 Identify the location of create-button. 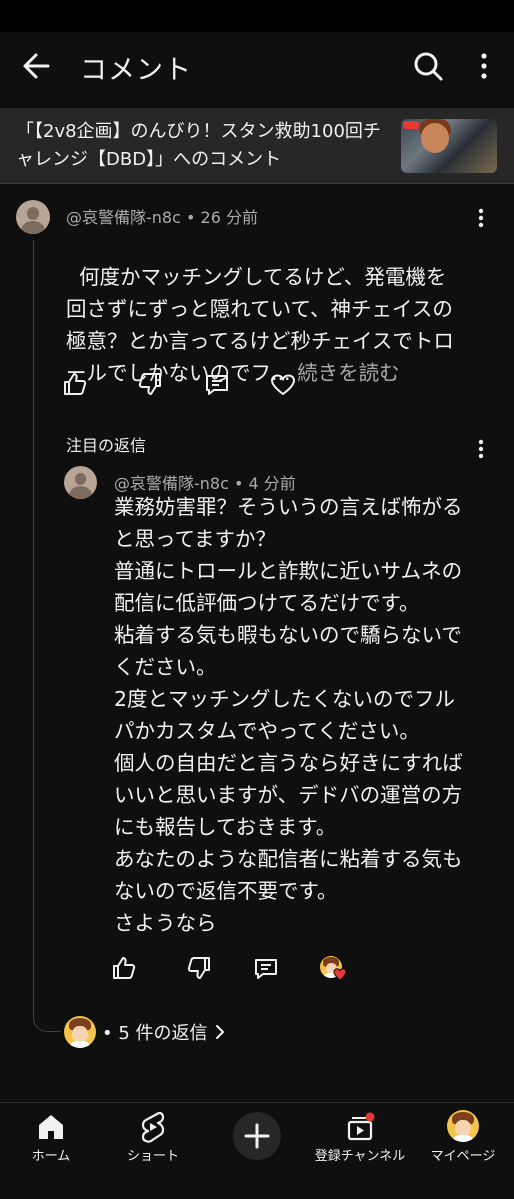
(257, 1136).